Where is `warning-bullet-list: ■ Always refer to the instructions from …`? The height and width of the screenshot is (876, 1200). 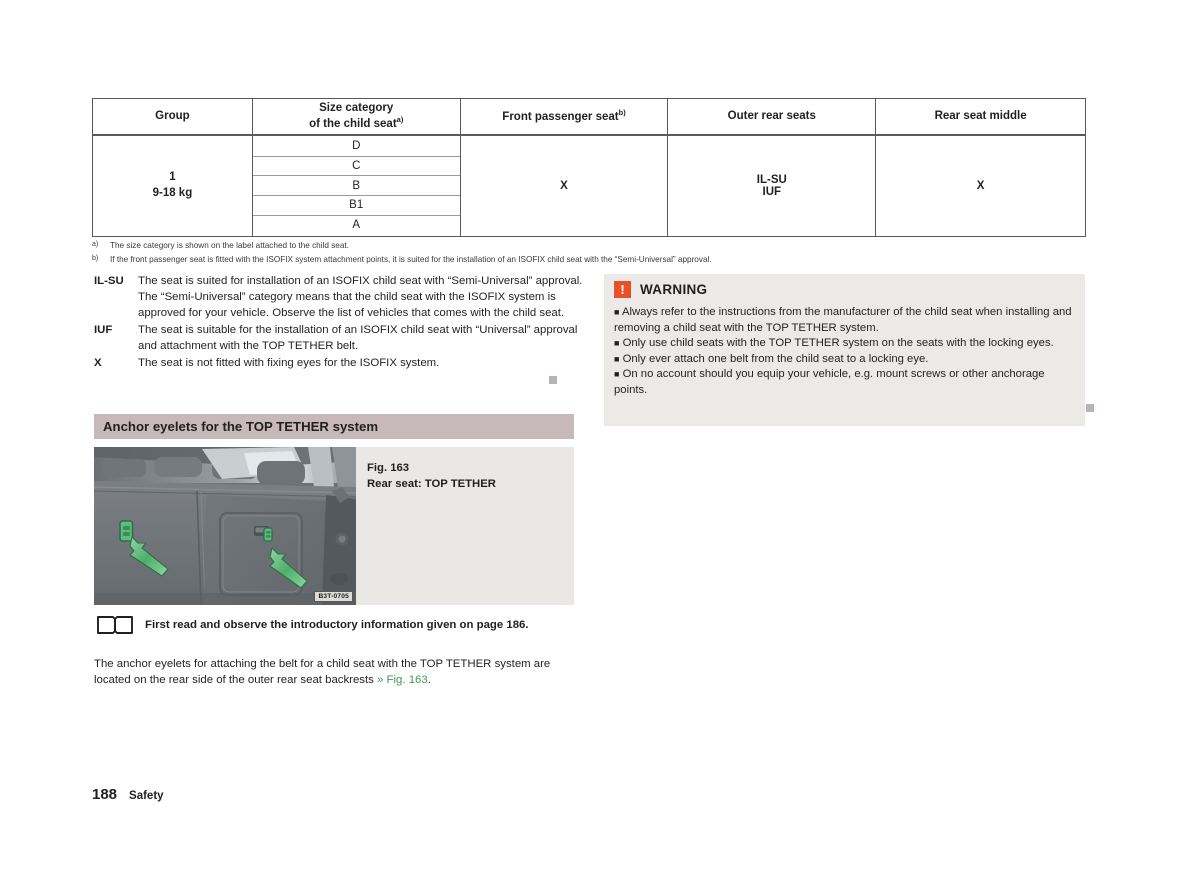
warning-bullet-list: ■ Always refer to the instructions from … is located at coordinates (844, 351).